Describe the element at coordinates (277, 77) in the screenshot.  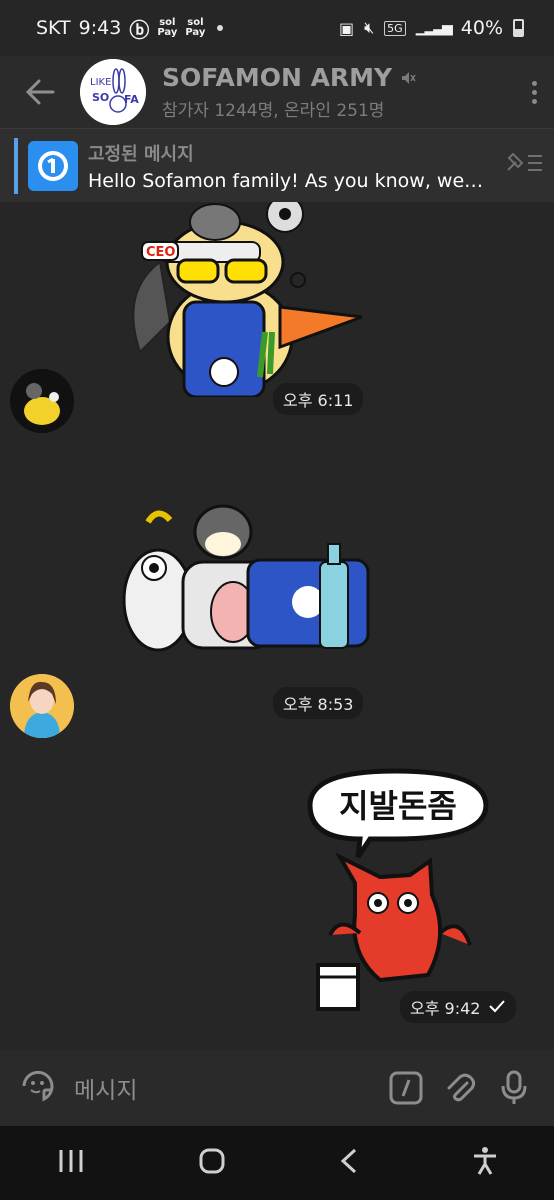
I see `chat-title: SOFAMON ARMY` at that location.